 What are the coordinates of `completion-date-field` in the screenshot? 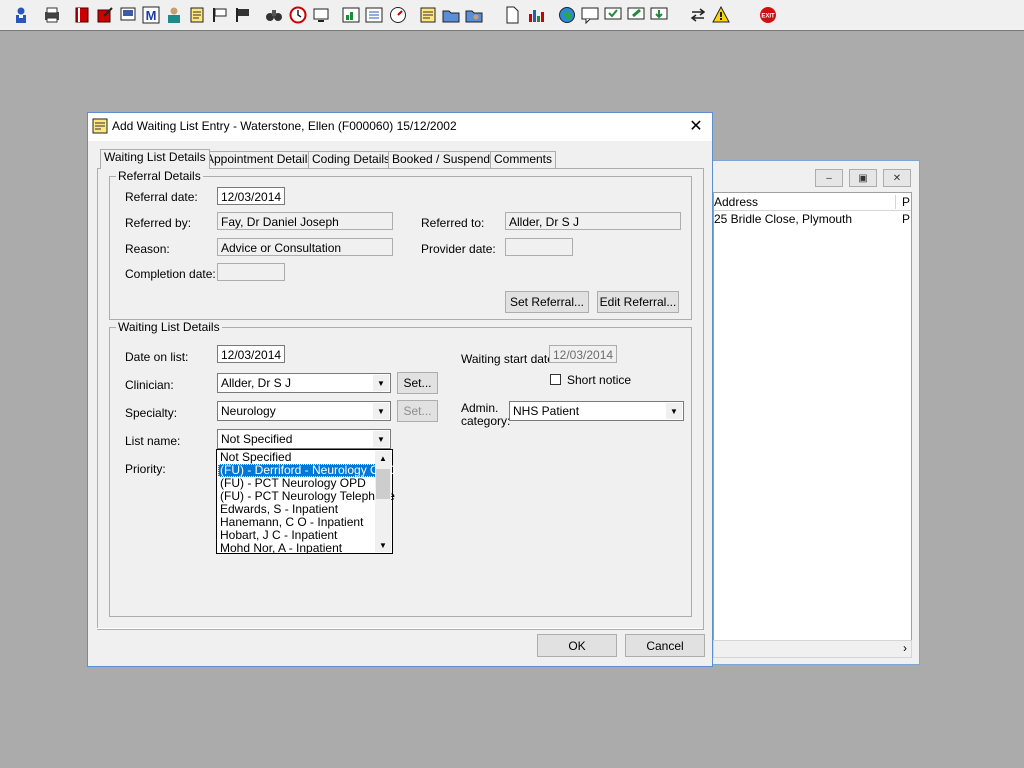 It's located at (251, 272).